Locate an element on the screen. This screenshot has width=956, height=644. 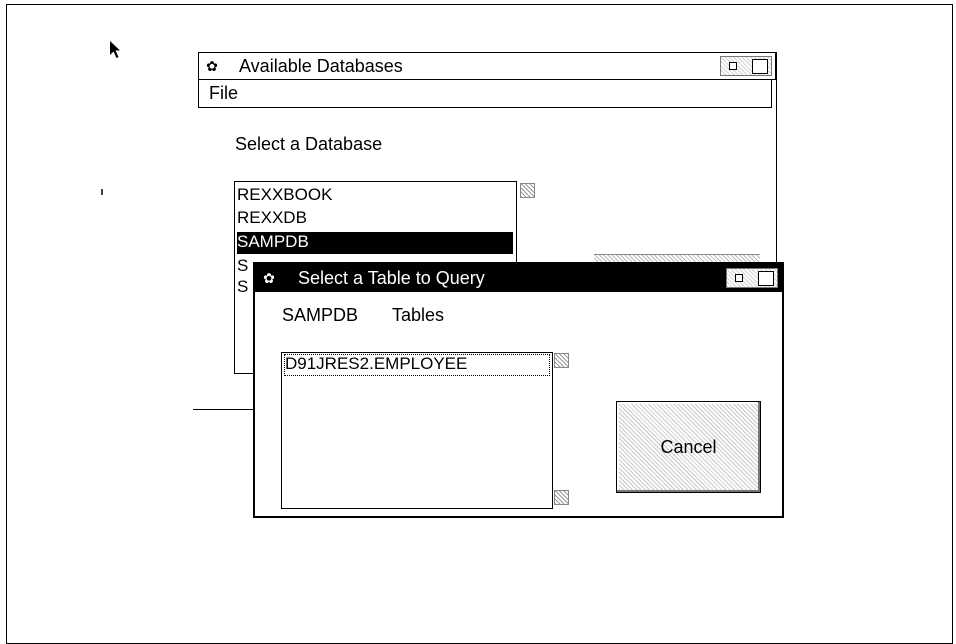
database-name-label: SAMPDB is located at coordinates (320, 315).